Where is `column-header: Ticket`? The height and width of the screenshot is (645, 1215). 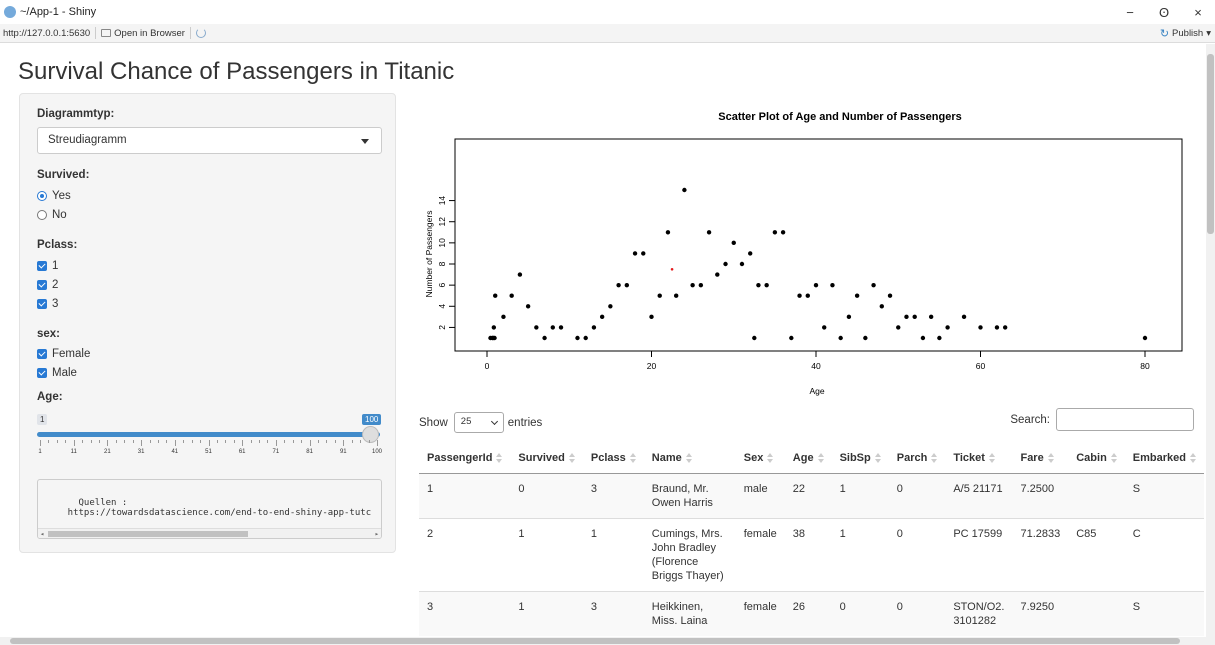 column-header: Ticket is located at coordinates (979, 458).